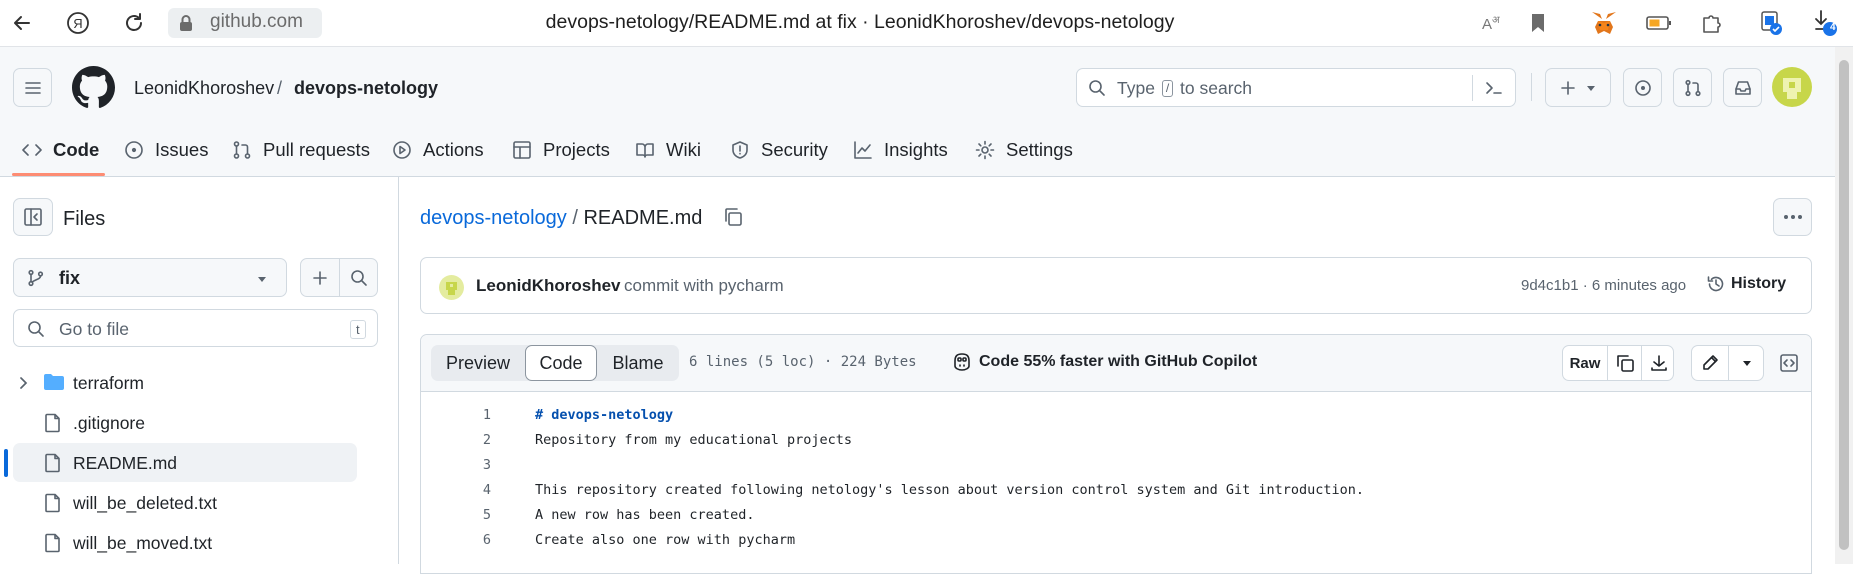 The image size is (1853, 574). I want to click on branch-selector: fix, so click(150, 277).